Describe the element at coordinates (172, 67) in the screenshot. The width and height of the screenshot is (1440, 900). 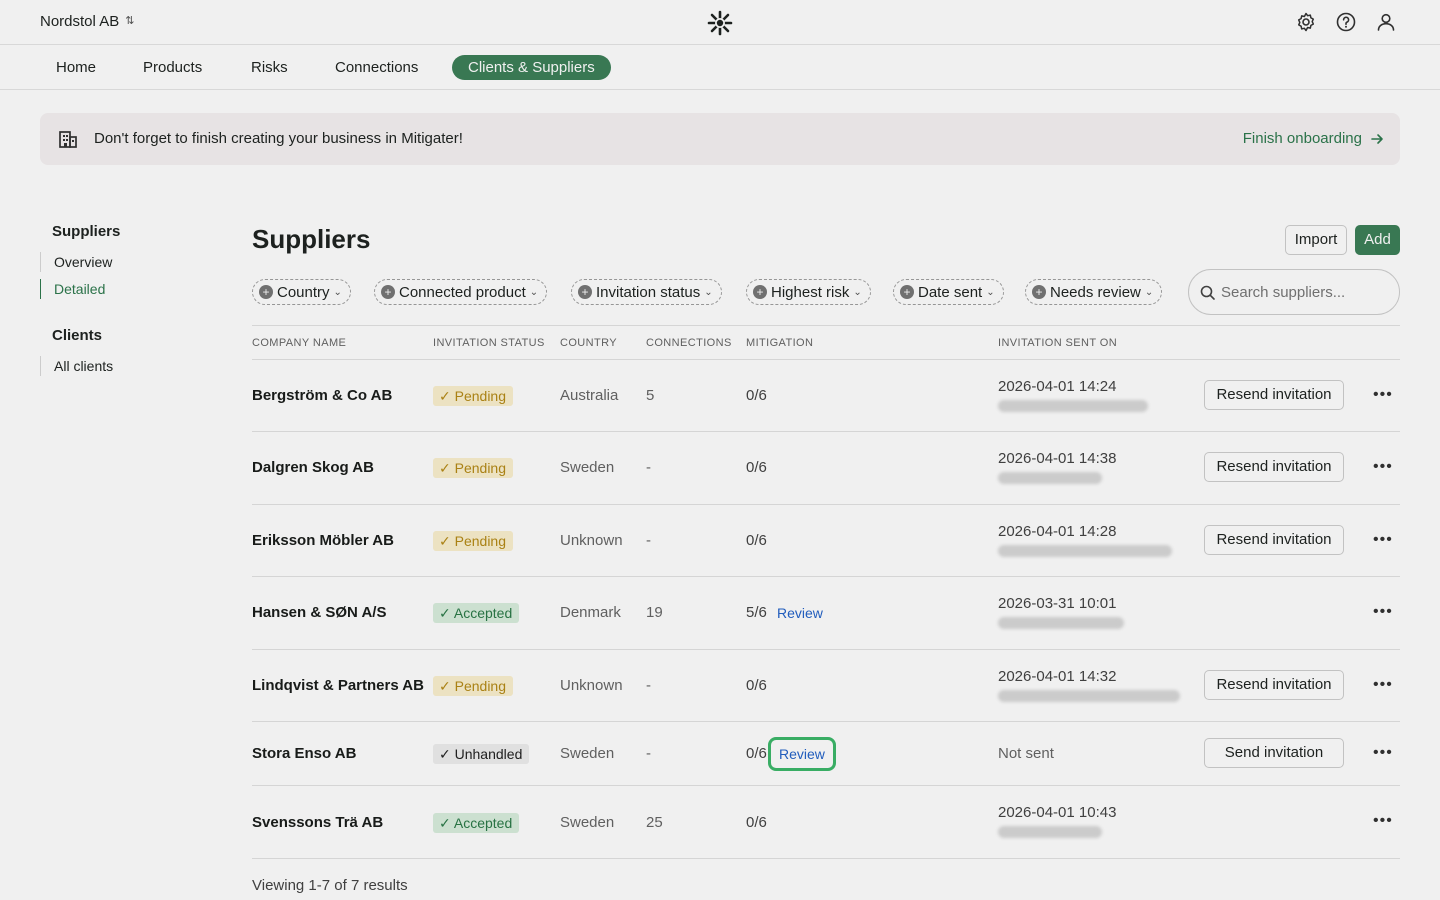
I see `nav-item-products: Products` at that location.